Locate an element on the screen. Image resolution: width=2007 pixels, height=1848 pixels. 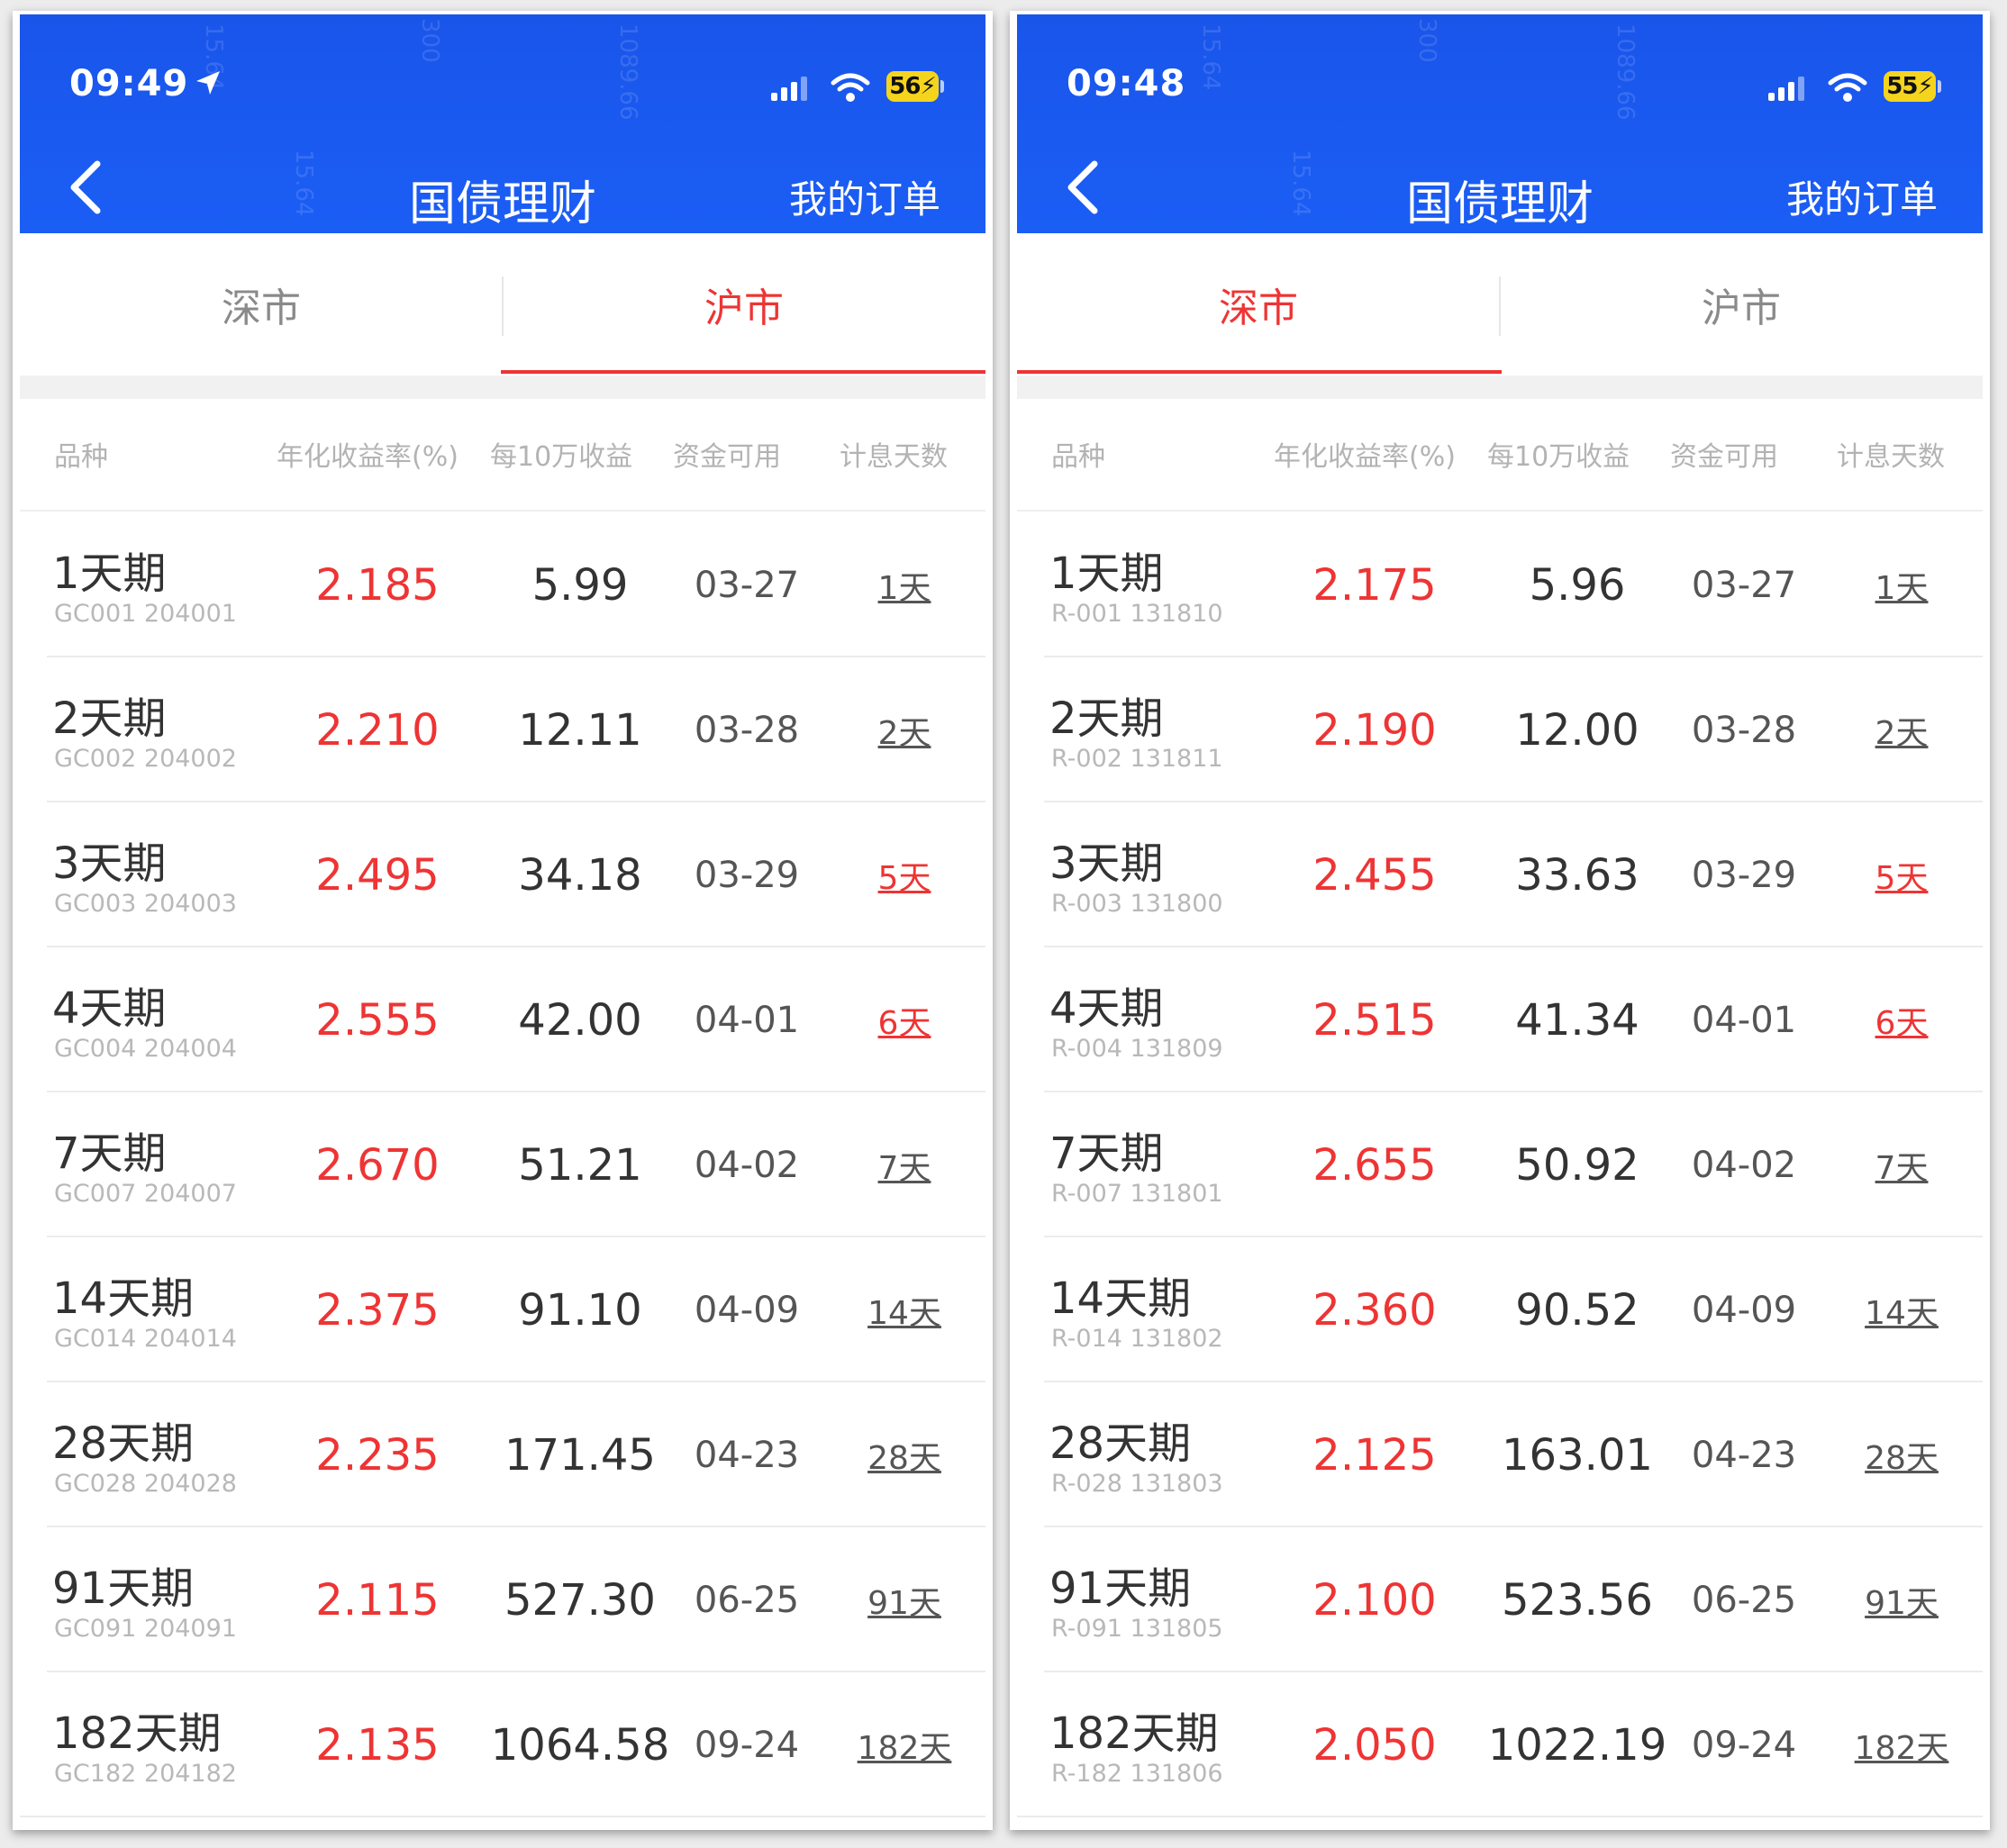
product-row: 3天期 GC003 204003 2.495 34.18 03-29 5天 is located at coordinates (503, 874).